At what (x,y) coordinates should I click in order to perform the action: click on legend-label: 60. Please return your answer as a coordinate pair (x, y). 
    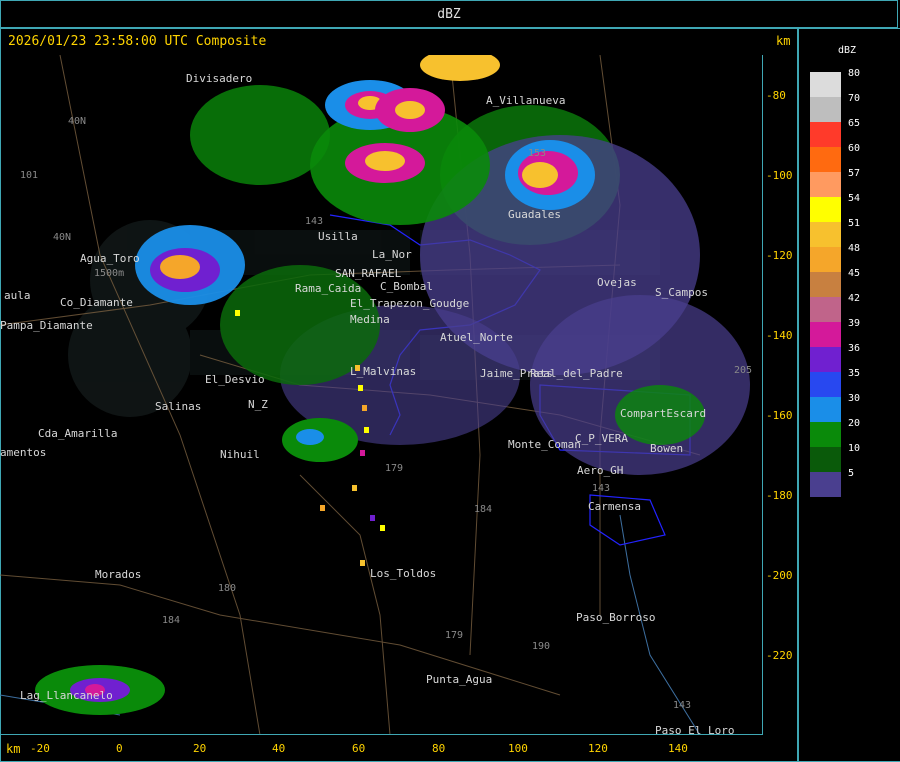
    Looking at the image, I should click on (854, 148).